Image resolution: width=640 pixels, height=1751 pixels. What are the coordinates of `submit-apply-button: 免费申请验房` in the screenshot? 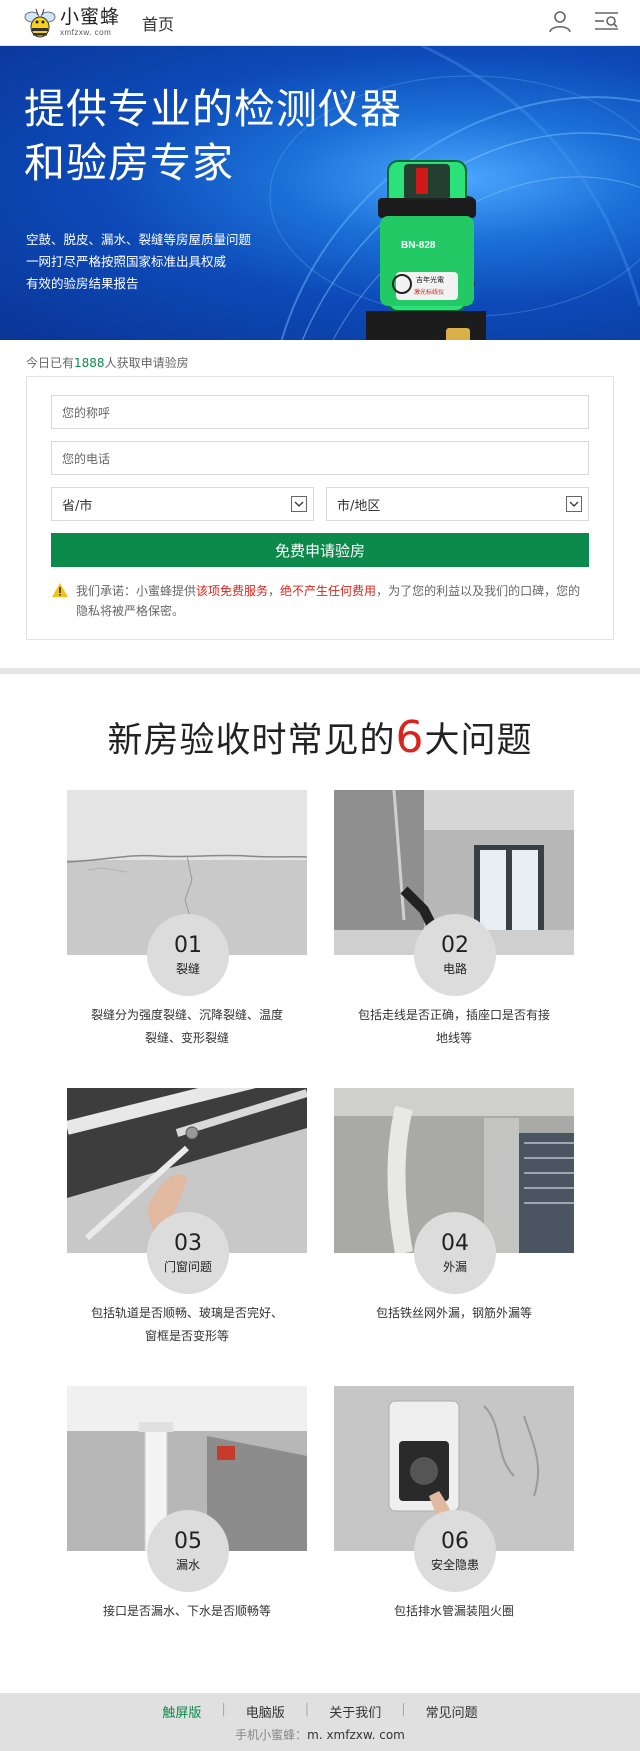 It's located at (320, 550).